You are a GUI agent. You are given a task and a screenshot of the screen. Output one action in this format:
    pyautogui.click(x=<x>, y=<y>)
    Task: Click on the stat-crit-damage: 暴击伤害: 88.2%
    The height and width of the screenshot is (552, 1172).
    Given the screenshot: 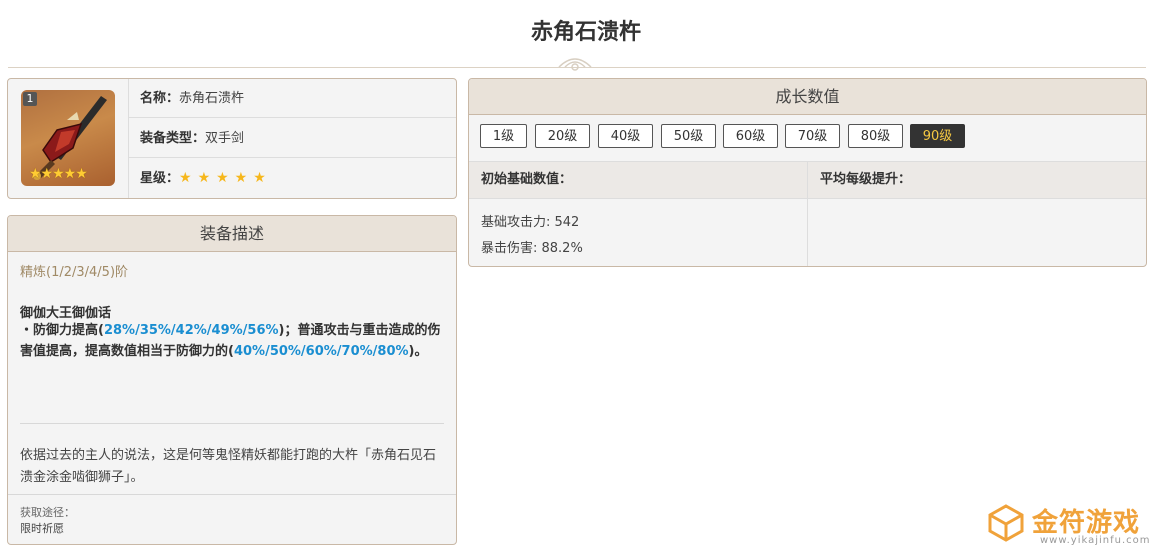 What is the action you would take?
    pyautogui.click(x=532, y=248)
    